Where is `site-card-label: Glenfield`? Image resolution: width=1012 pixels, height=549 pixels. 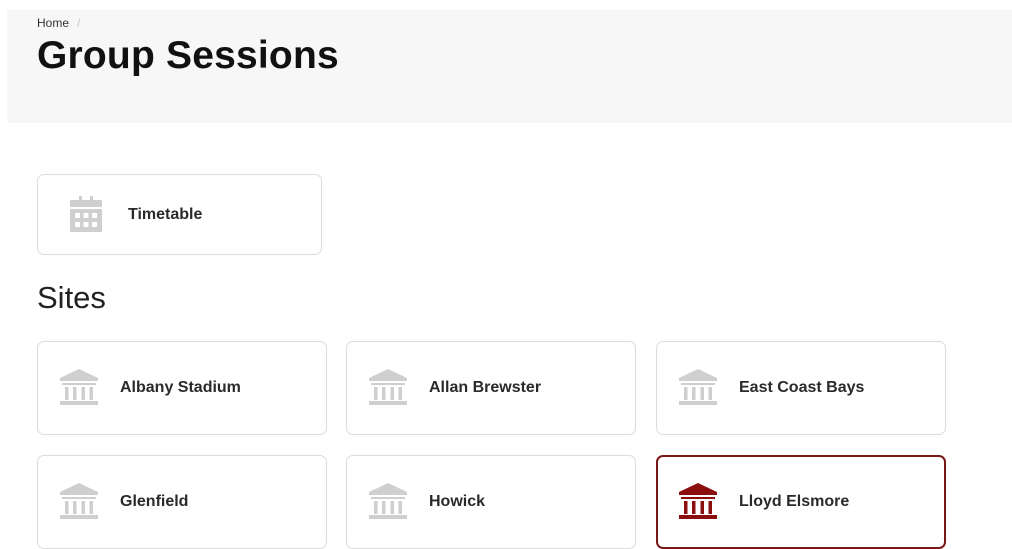 site-card-label: Glenfield is located at coordinates (154, 501).